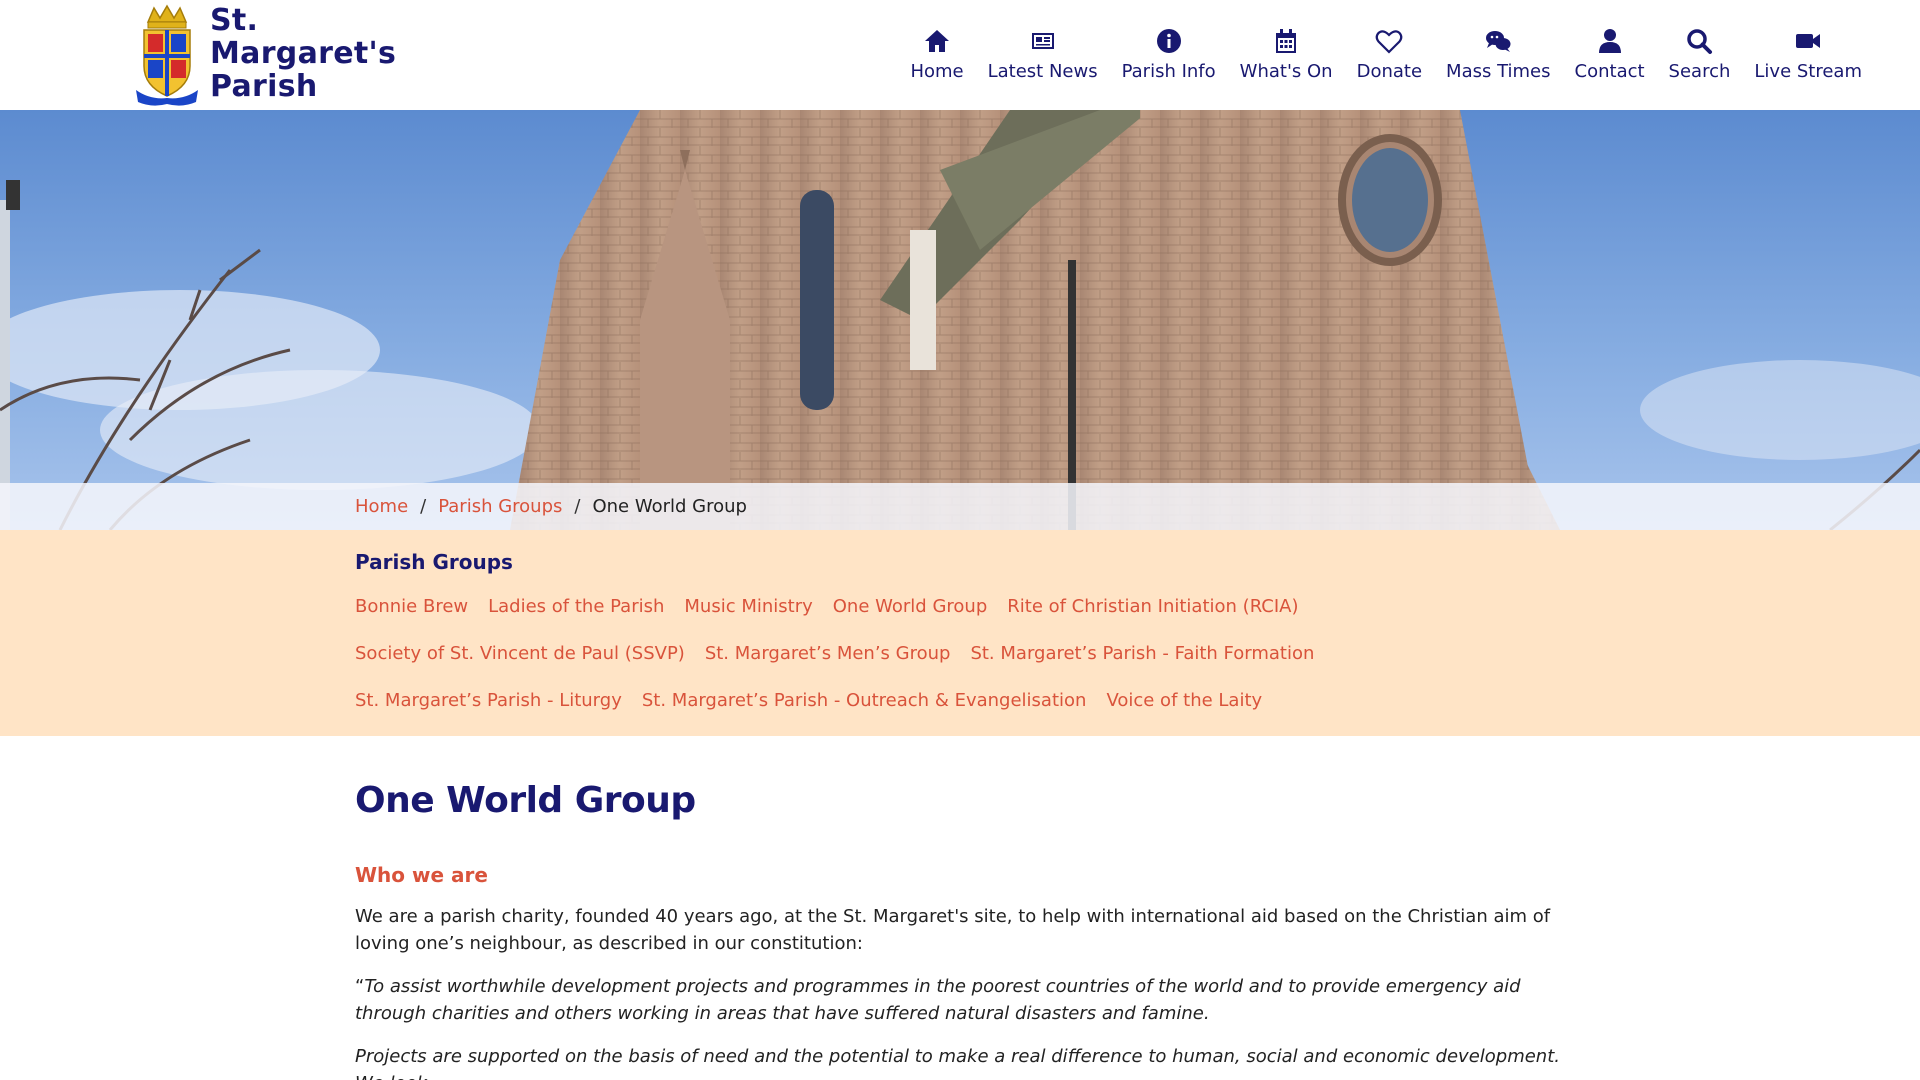 Image resolution: width=1920 pixels, height=1080 pixels. What do you see at coordinates (1168, 71) in the screenshot?
I see `nav-label: Parish Info` at bounding box center [1168, 71].